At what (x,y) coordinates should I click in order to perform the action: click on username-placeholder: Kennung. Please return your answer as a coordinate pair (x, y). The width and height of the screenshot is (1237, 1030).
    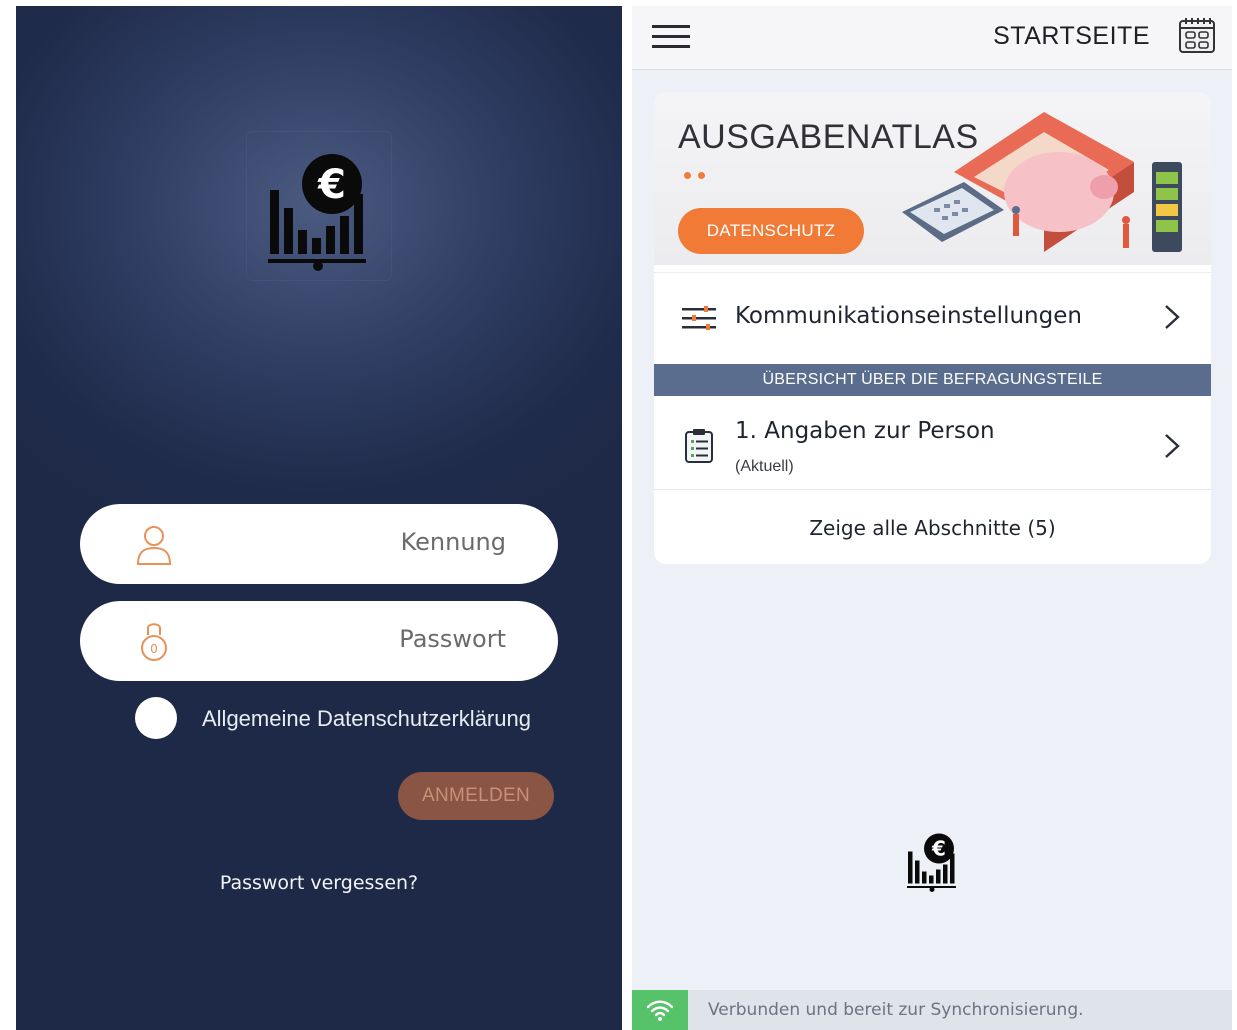
    Looking at the image, I should click on (453, 542).